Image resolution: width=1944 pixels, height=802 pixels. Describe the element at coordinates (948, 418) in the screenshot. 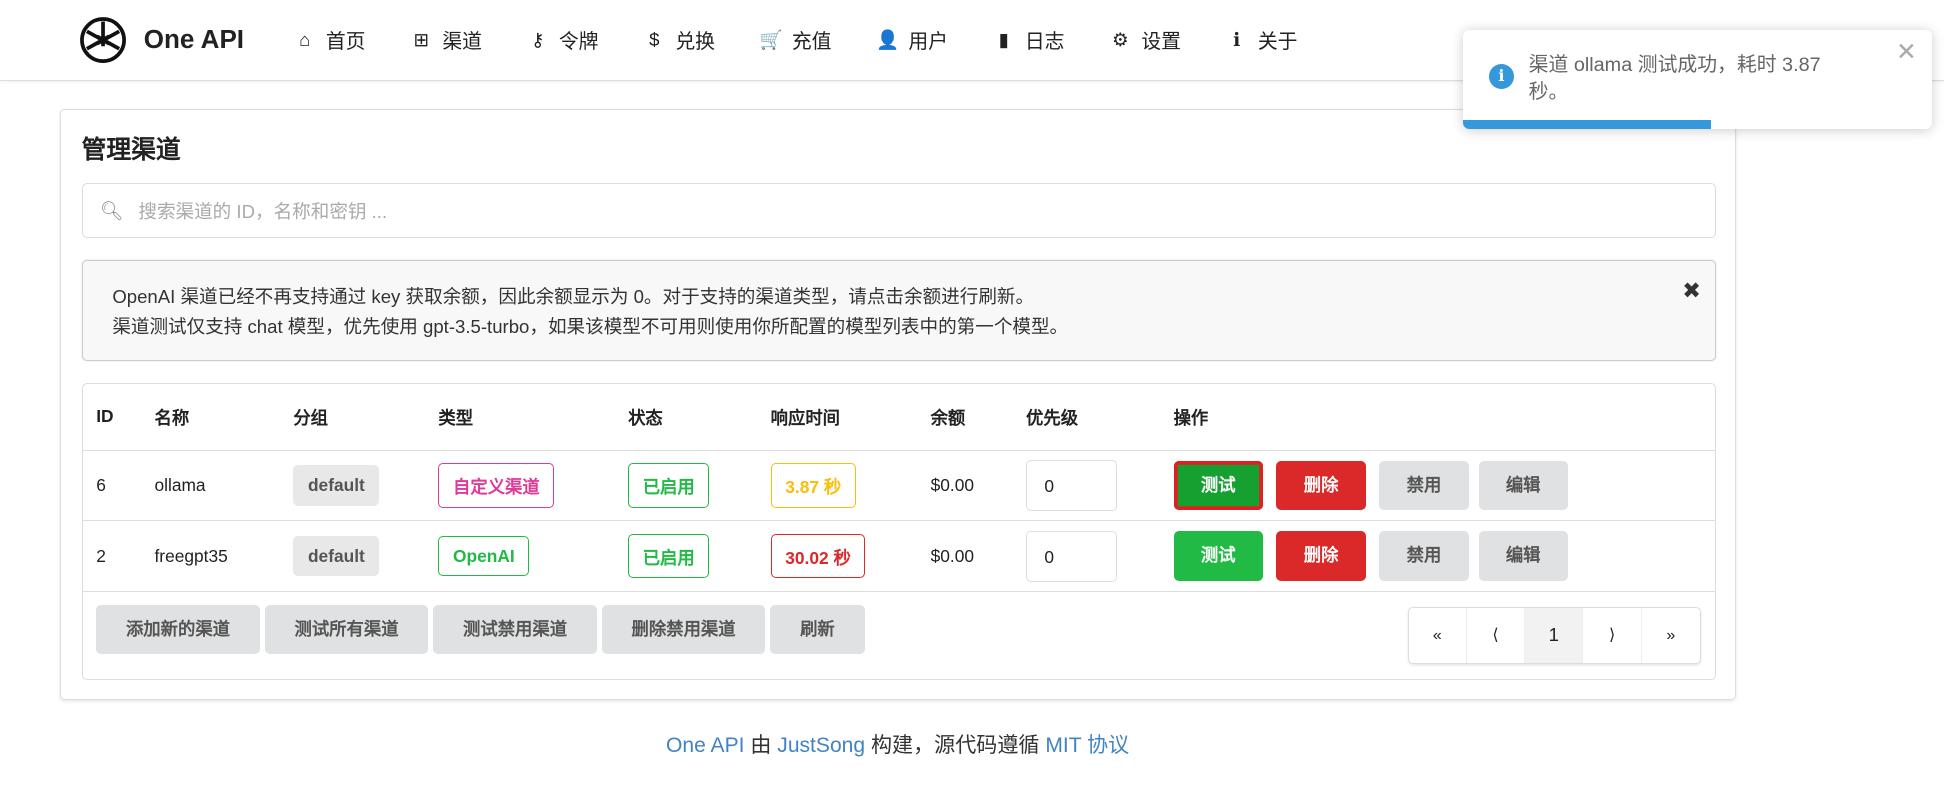

I see `column-header: 余额` at that location.